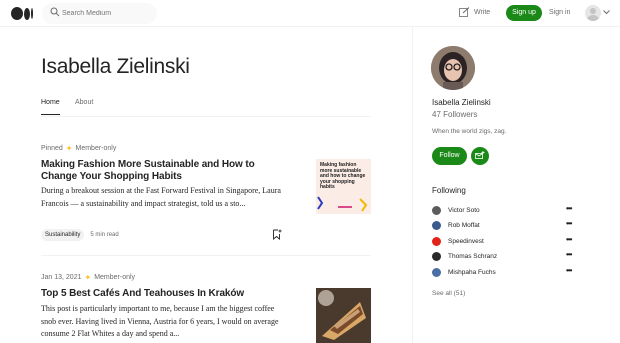 This screenshot has height=343, width=620. Describe the element at coordinates (472, 272) in the screenshot. I see `following-name: Mishpaha Fuchs` at that location.